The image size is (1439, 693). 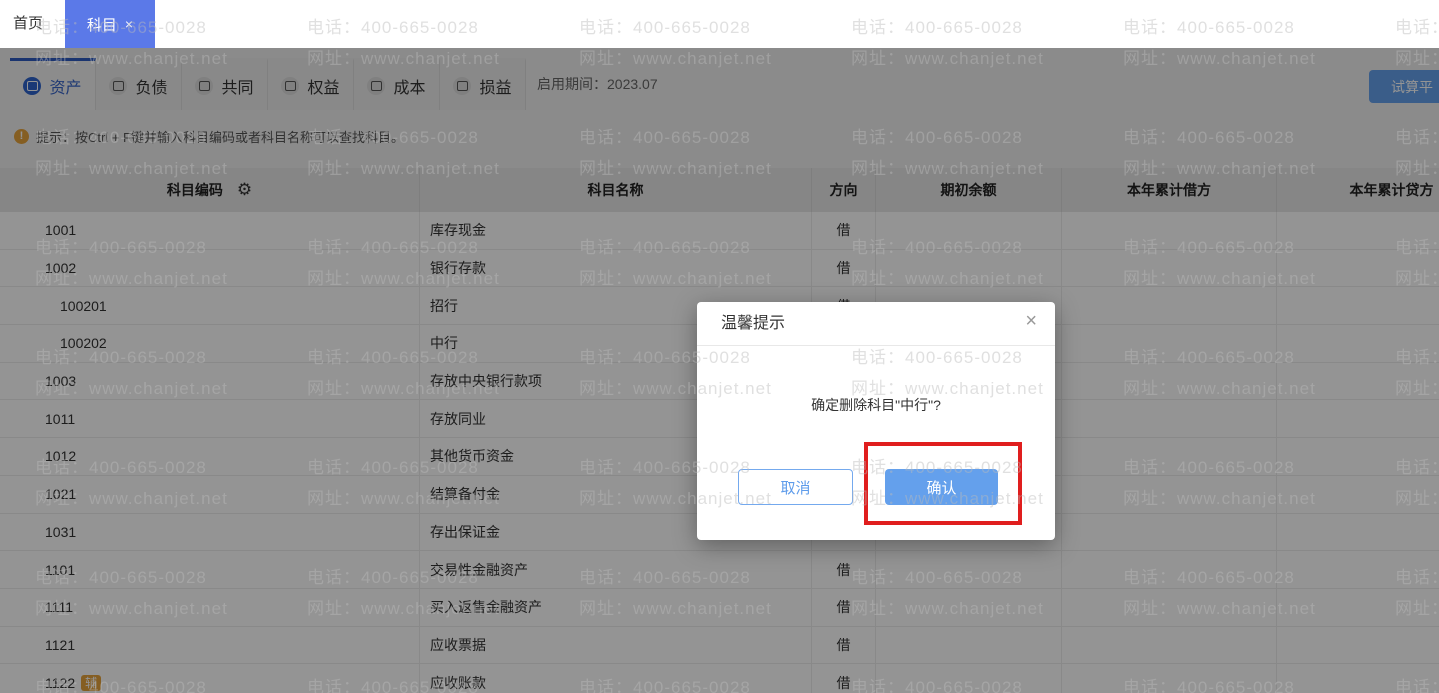 What do you see at coordinates (129, 24) in the screenshot?
I see `tab-close-icon: ×` at bounding box center [129, 24].